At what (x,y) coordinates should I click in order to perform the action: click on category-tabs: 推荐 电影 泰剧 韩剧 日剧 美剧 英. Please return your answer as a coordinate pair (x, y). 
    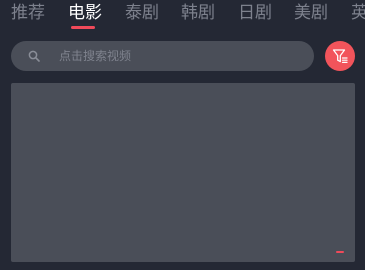
    Looking at the image, I should click on (182, 17).